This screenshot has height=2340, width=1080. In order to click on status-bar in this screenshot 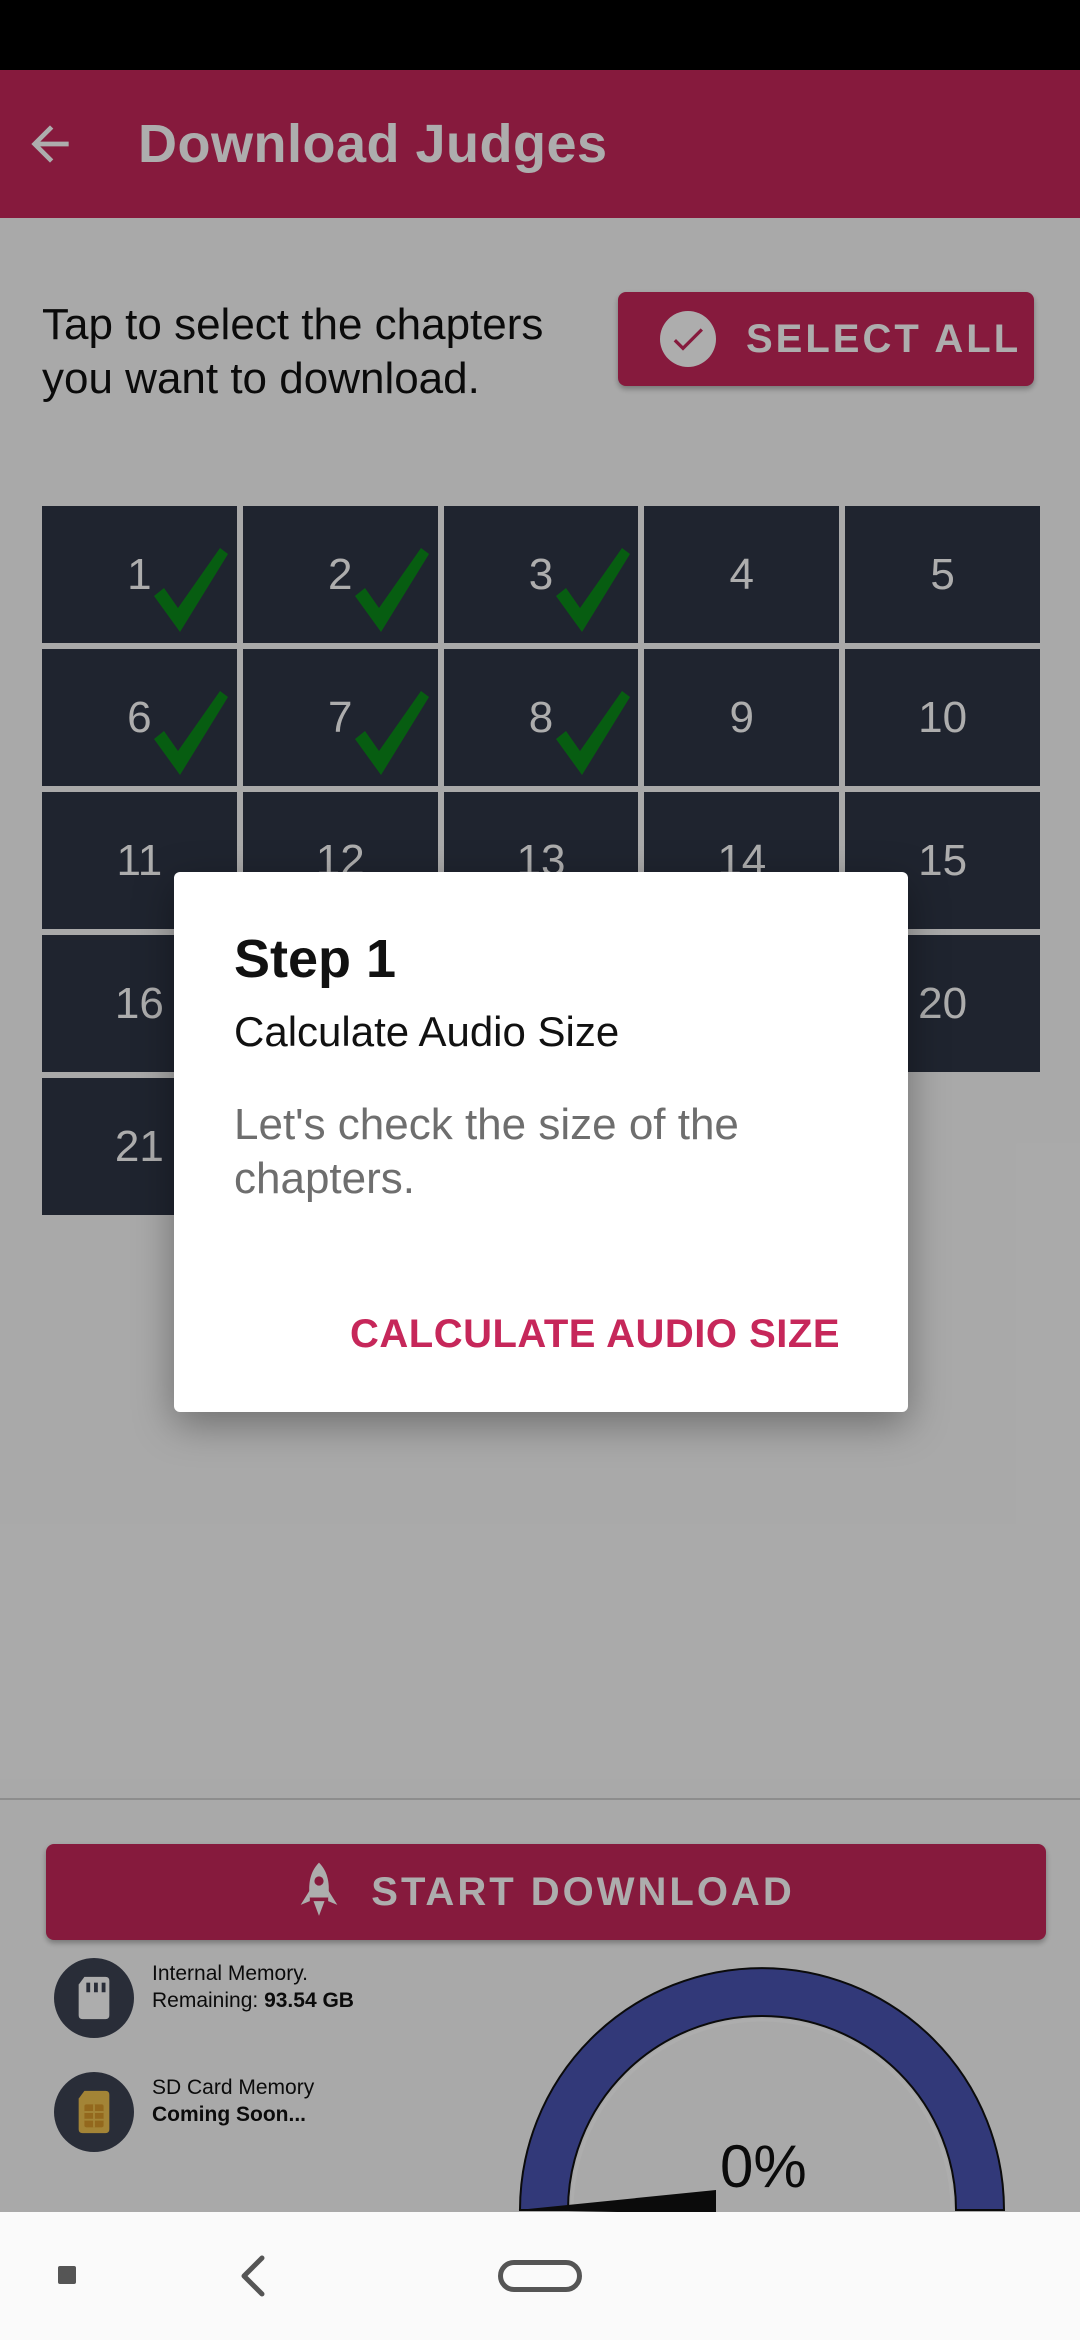, I will do `click(540, 35)`.